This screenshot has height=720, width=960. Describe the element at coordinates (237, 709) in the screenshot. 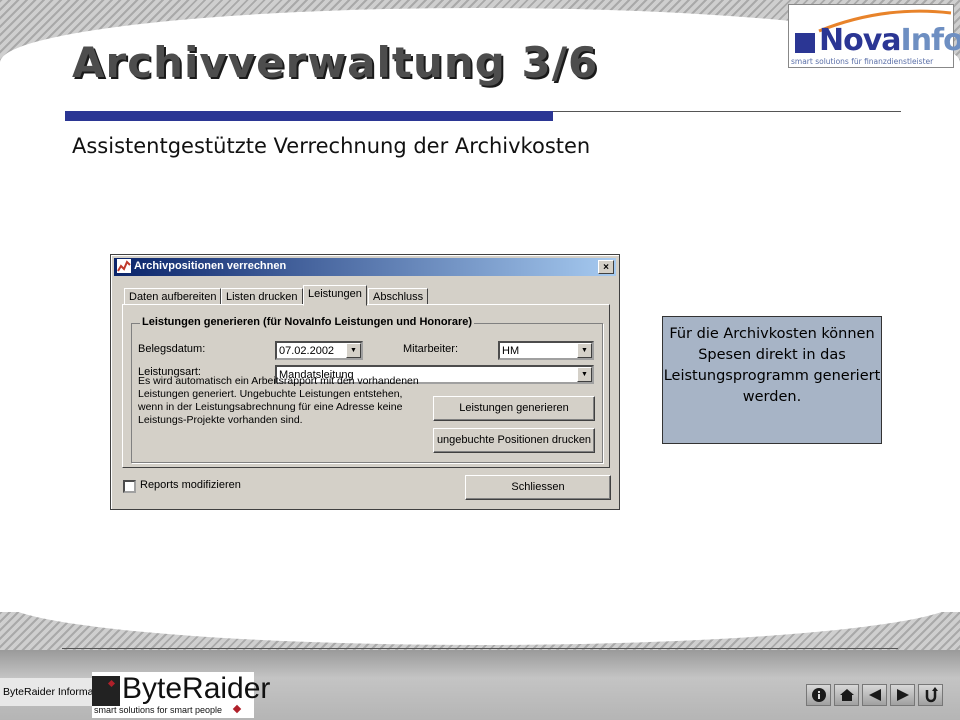

I see `byteraider-diamond` at that location.